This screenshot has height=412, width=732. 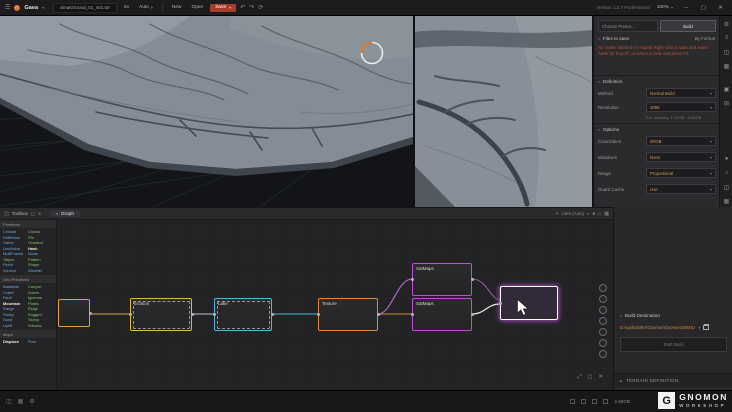 I want to click on app-menu-chevron-icon: ▾, so click(x=43, y=7).